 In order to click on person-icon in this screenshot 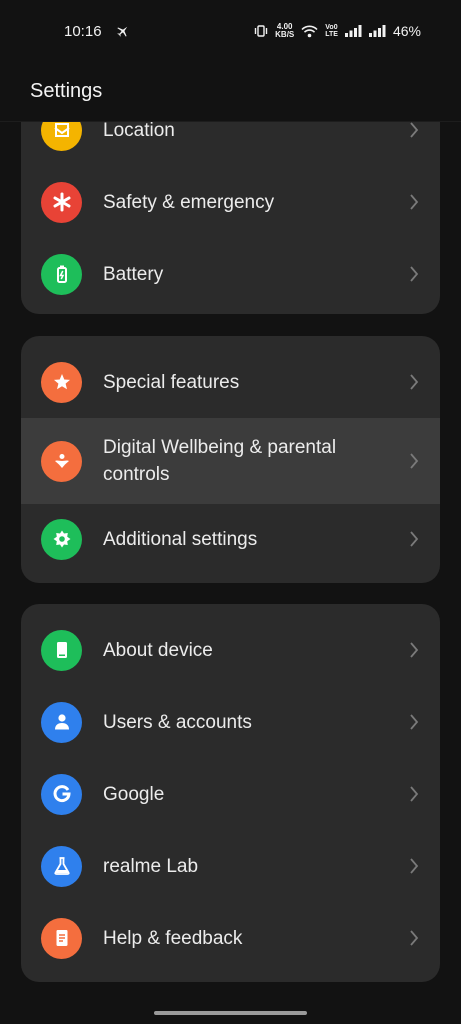, I will do `click(61, 722)`.